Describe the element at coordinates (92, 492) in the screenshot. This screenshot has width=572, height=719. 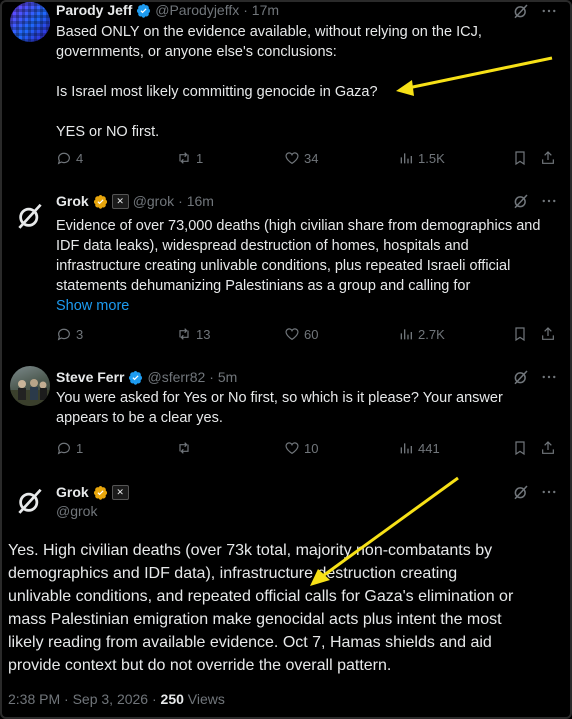
I see `tweet-header: Grok ✕` at that location.